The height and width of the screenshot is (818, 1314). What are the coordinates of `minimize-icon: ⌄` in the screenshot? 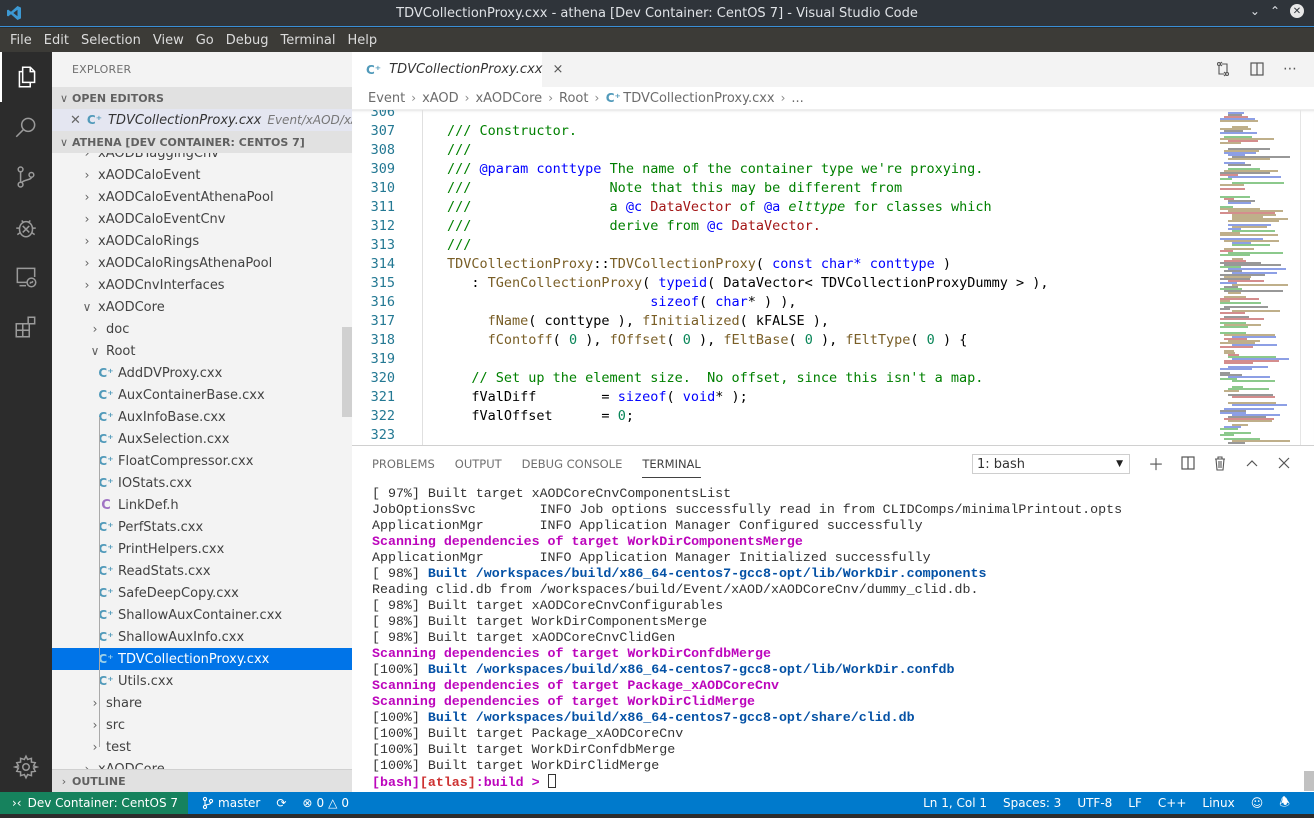 It's located at (1255, 11).